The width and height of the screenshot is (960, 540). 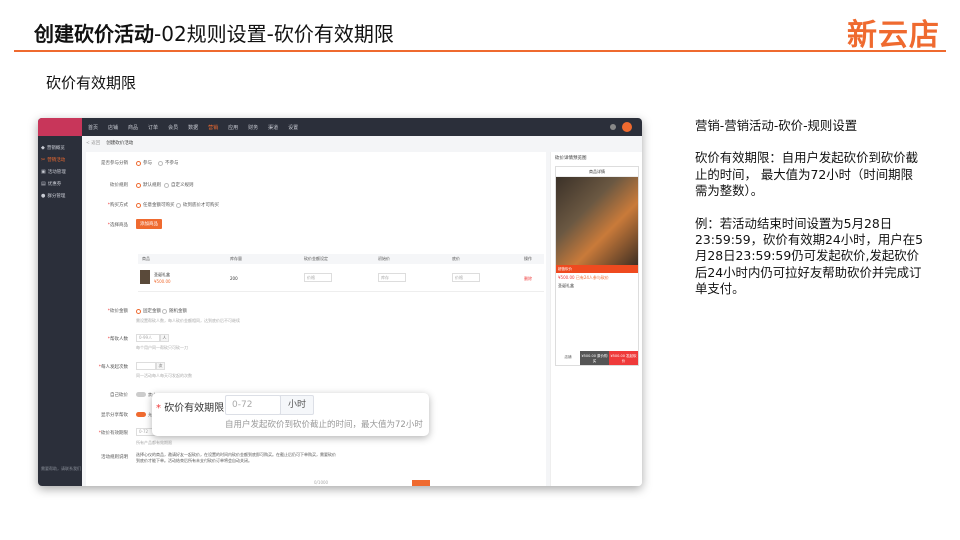 I want to click on breadcrumb-current: 创建砍价活动, so click(x=120, y=143).